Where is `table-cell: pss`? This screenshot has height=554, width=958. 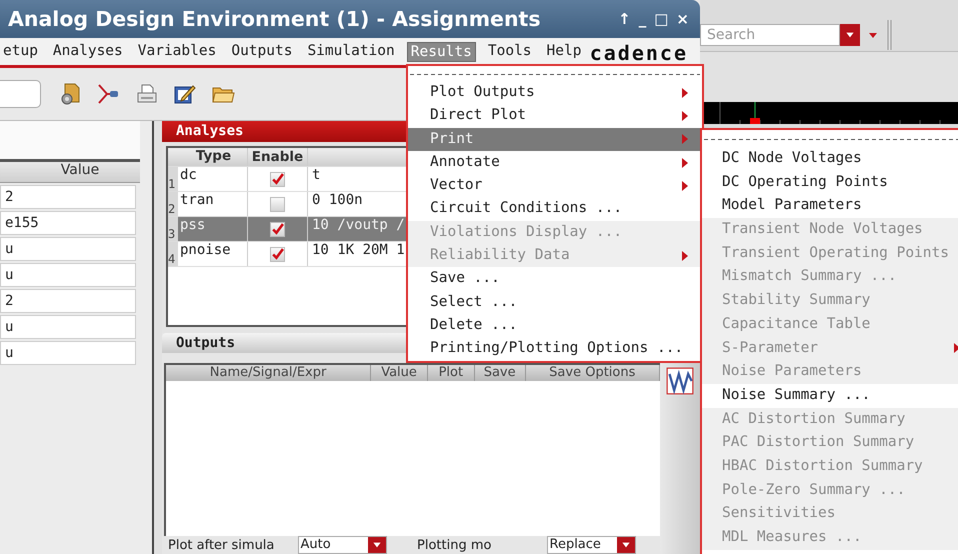
table-cell: pss is located at coordinates (213, 229).